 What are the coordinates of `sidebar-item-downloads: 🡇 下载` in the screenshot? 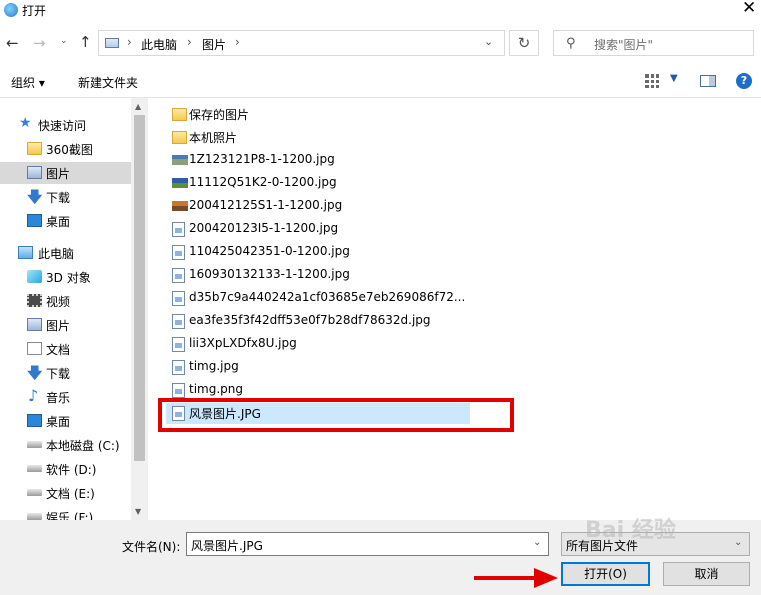 It's located at (65, 373).